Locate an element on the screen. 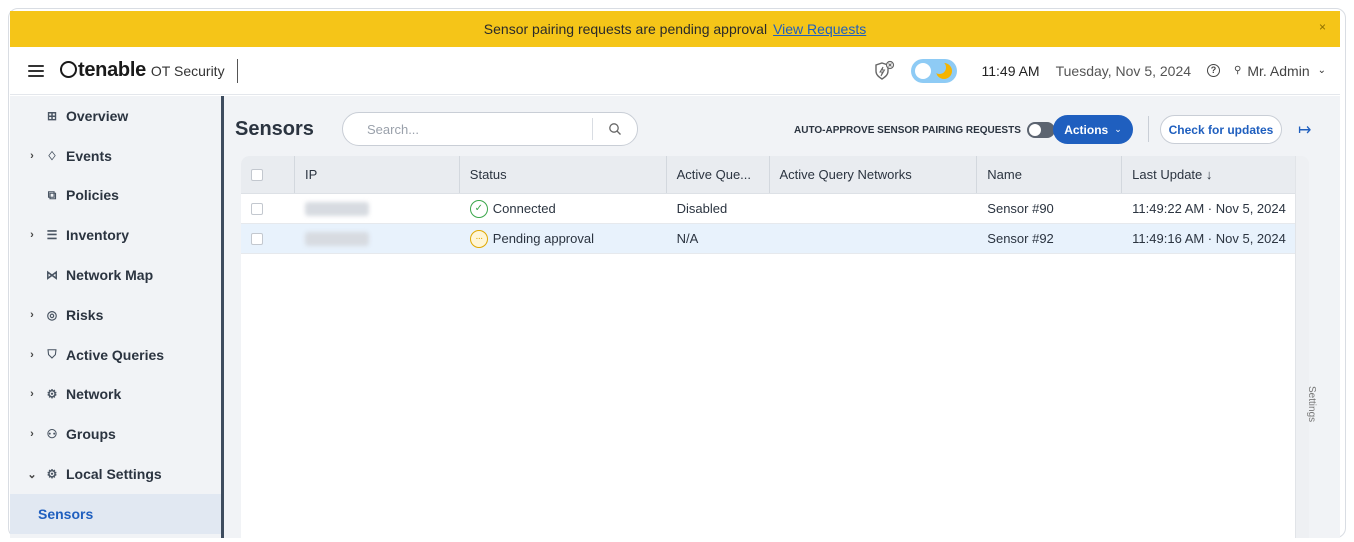  column-header-name: Name is located at coordinates (1050, 174).